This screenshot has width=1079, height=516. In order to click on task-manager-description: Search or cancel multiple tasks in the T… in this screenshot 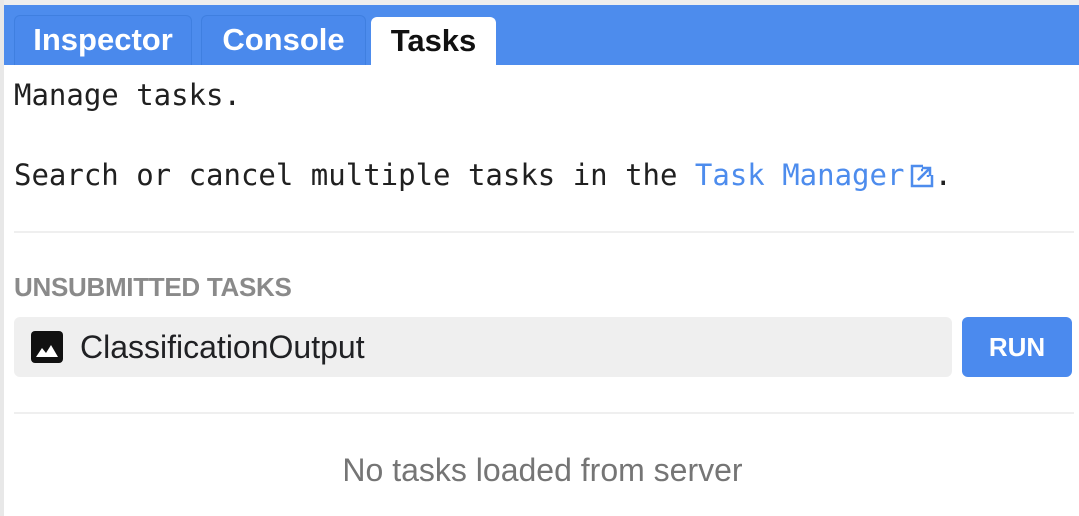, I will do `click(483, 176)`.